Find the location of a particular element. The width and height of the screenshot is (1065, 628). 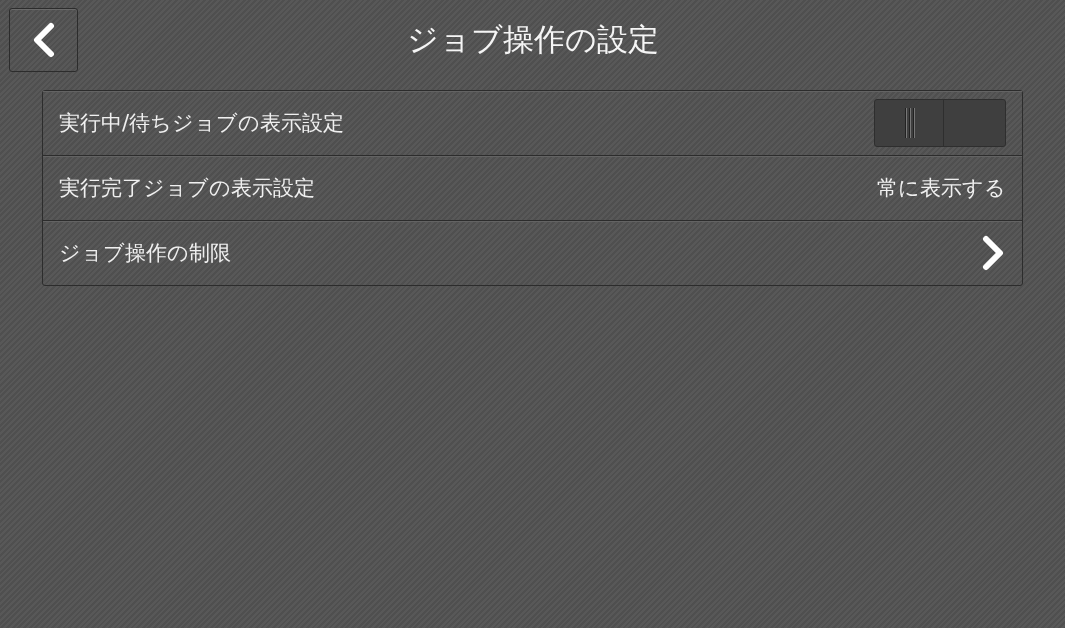

settings-row: 実行完了ジョブの表示設定 常に表示する is located at coordinates (532, 187).